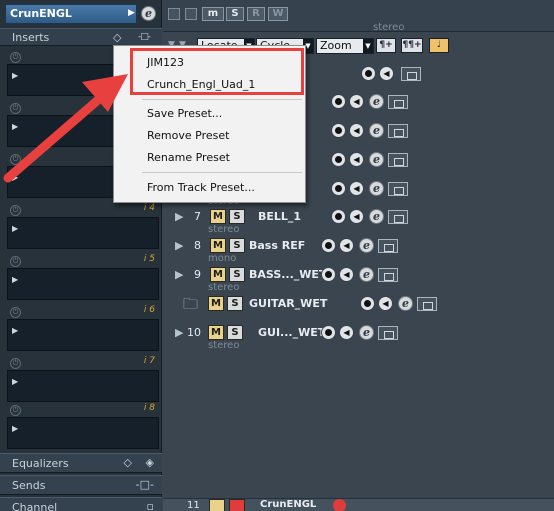 This screenshot has height=511, width=554. I want to click on track-row: ▶ 9 M S BASS..._WET stereo ◀ e, so click(358, 277).